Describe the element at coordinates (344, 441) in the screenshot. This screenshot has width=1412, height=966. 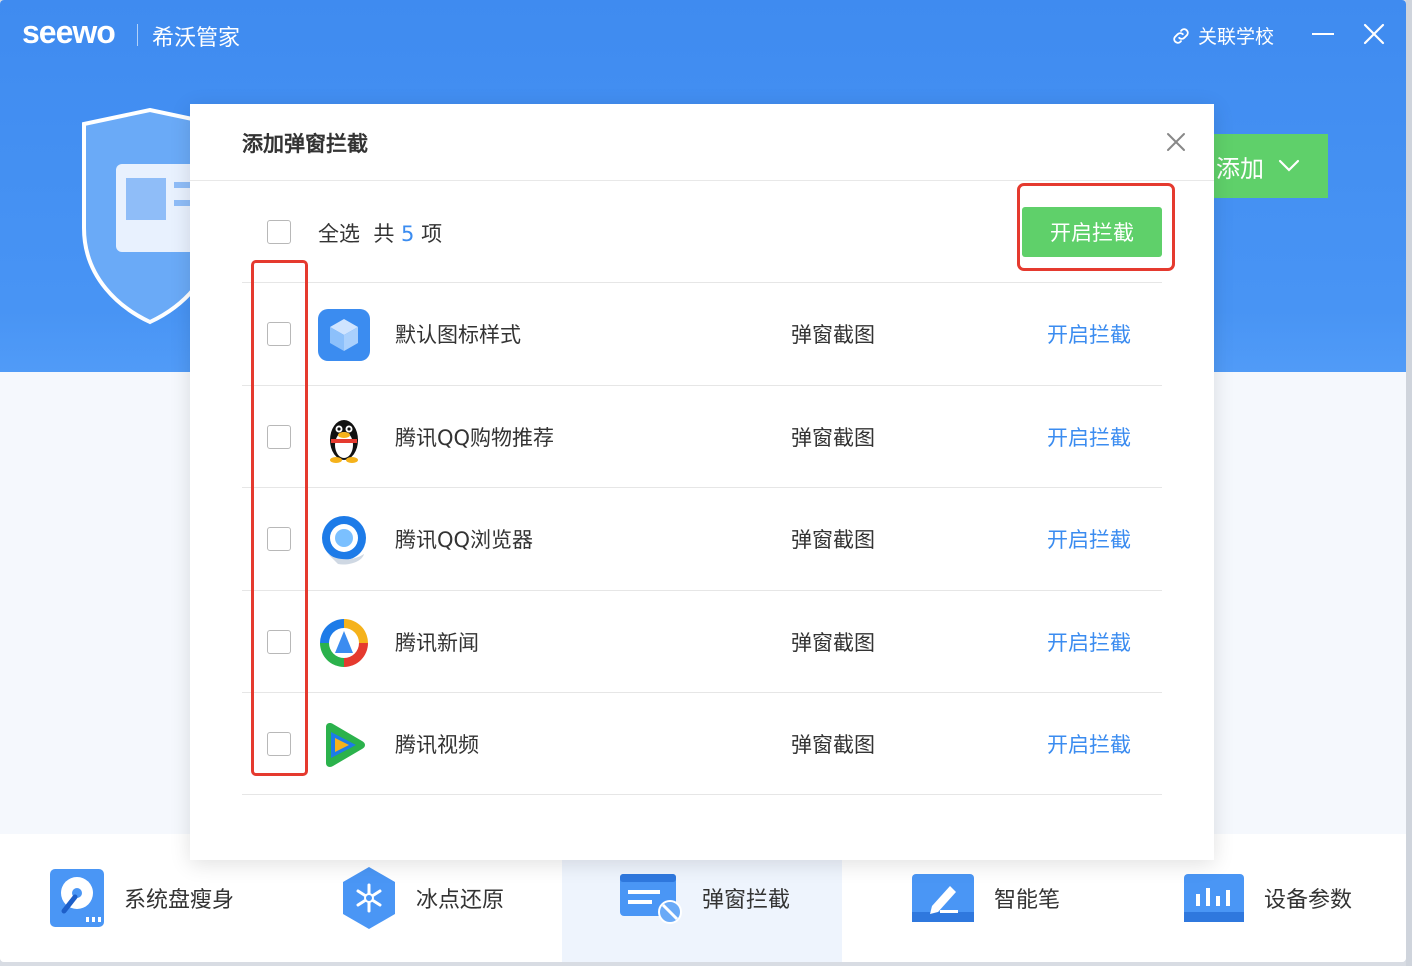
I see `qq-penguin-icon` at that location.